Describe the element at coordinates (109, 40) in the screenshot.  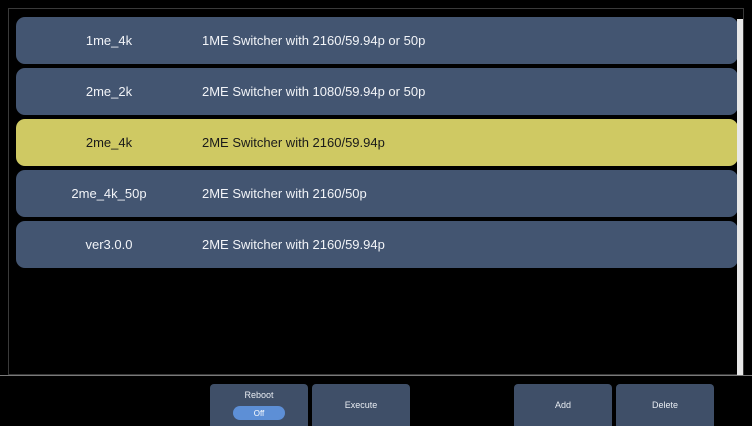
I see `row-name: 1me_4k` at that location.